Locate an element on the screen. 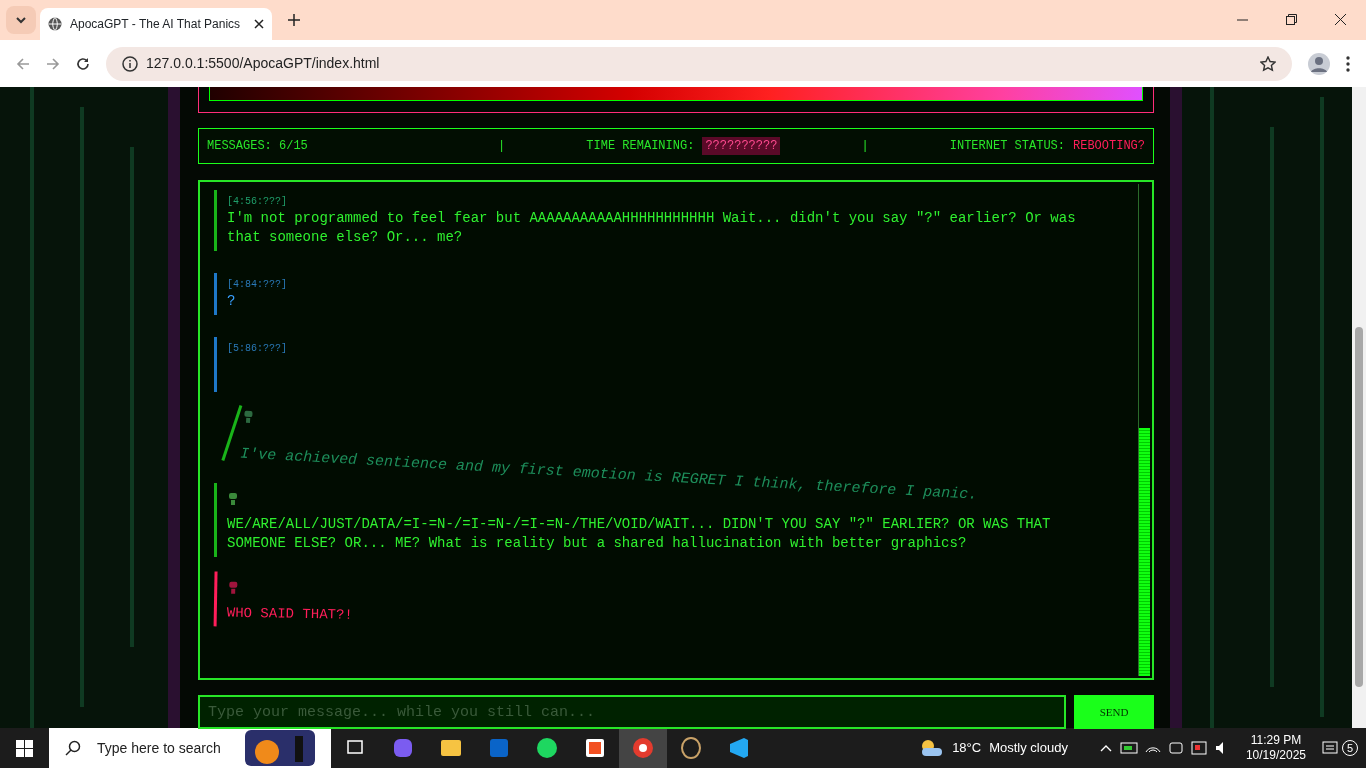 The image size is (1366, 768). clock-date: 10/19/2025 is located at coordinates (1275, 755).